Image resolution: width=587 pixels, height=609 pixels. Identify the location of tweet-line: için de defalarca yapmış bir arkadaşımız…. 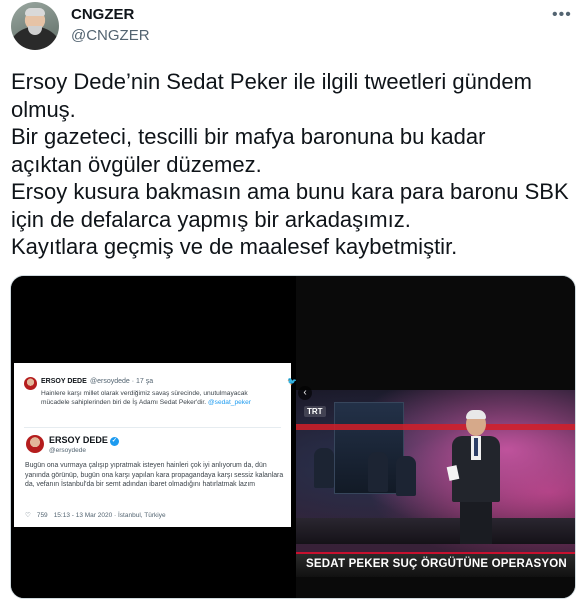
(211, 219).